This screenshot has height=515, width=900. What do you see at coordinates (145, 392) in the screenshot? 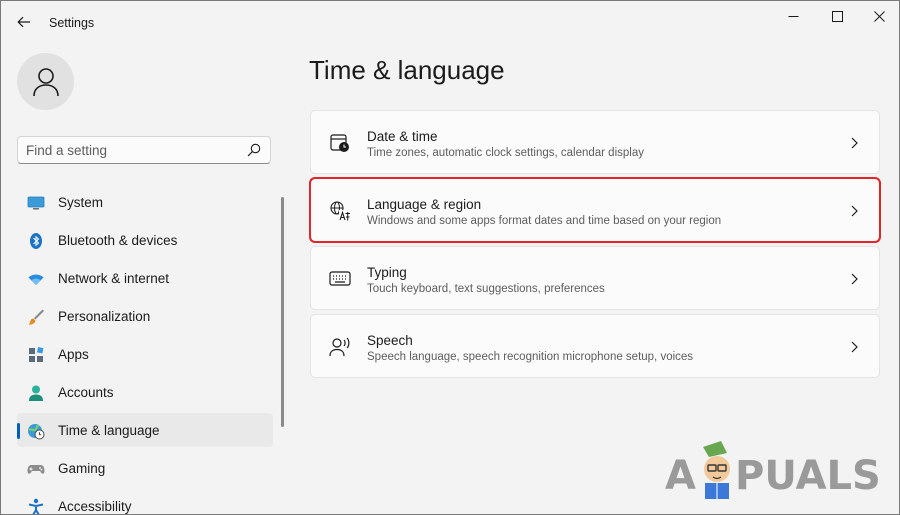
I see `sidebar-item-accounts: Accounts` at bounding box center [145, 392].